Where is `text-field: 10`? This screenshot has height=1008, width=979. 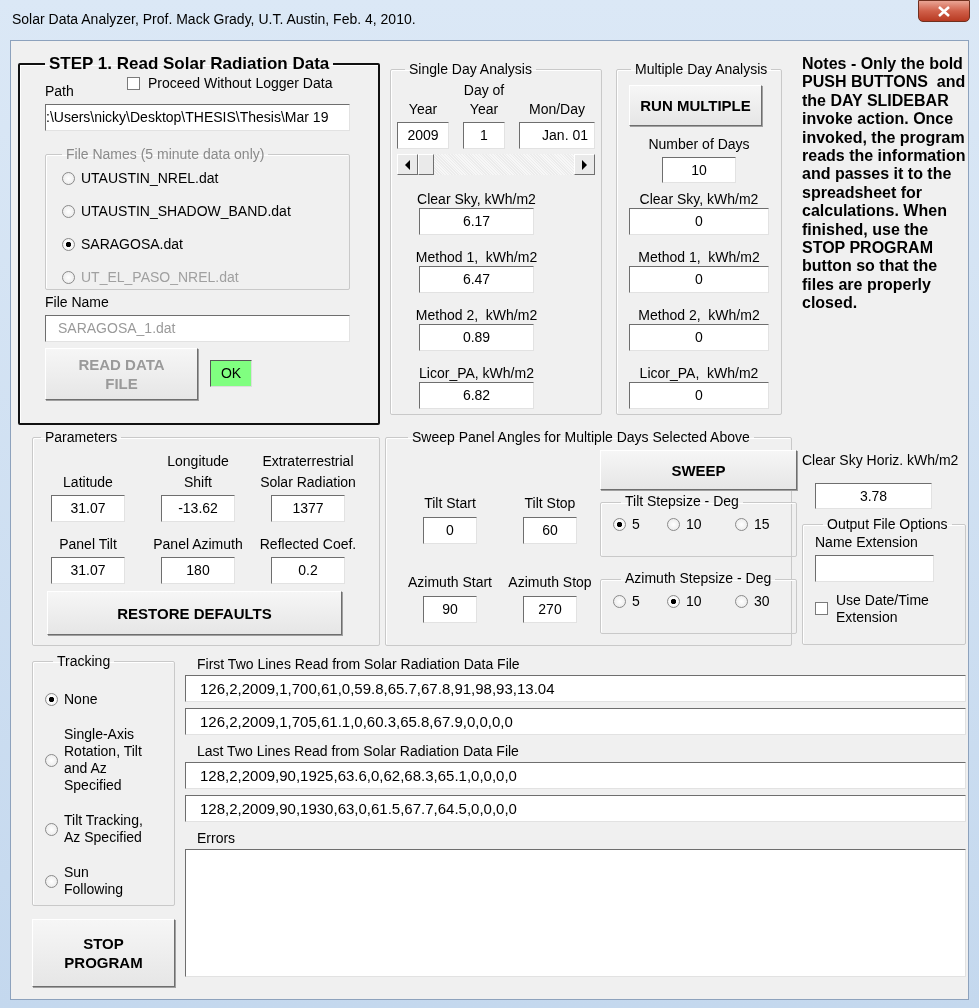 text-field: 10 is located at coordinates (699, 170).